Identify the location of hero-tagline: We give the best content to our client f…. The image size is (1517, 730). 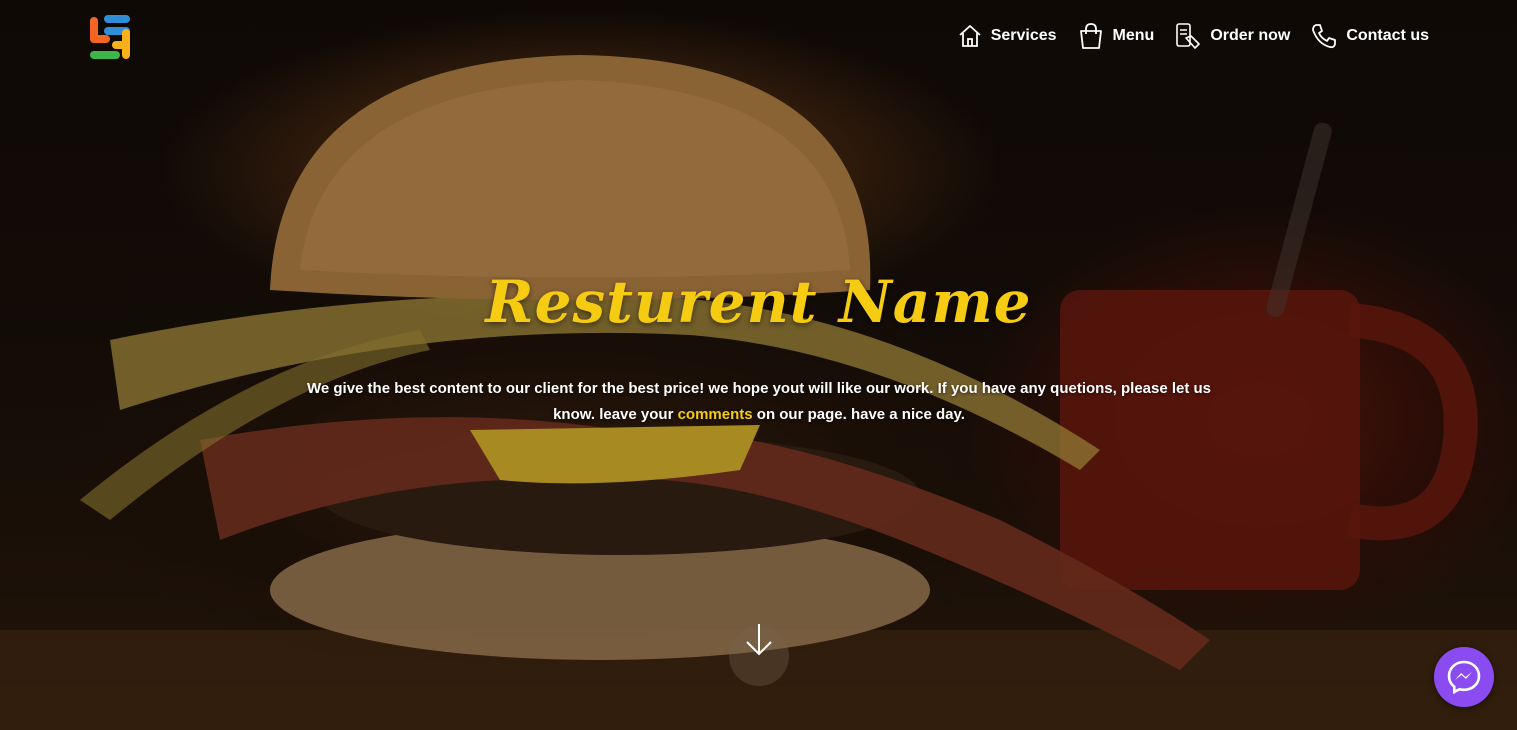
(759, 402).